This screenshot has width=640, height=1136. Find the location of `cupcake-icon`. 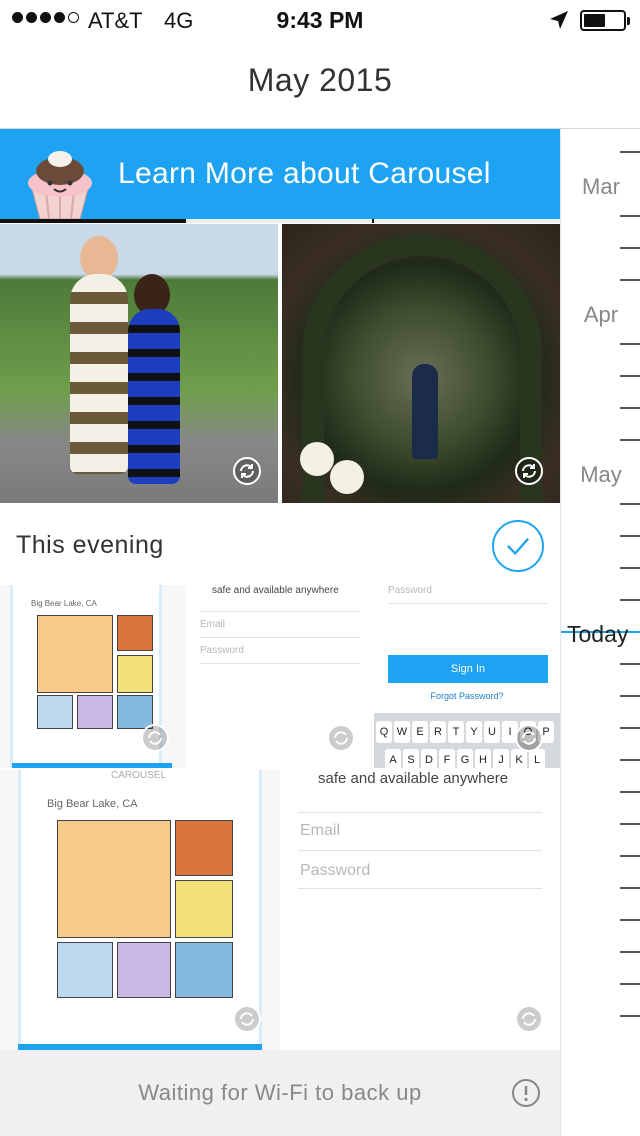

cupcake-icon is located at coordinates (60, 185).